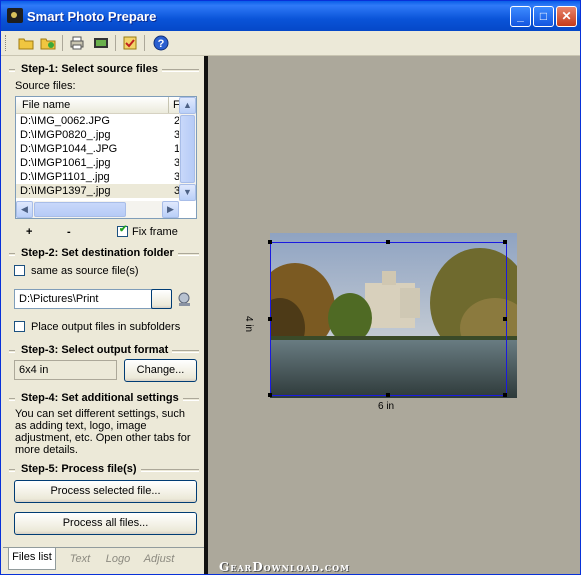  What do you see at coordinates (170, 209) in the screenshot?
I see `scroll-right-icon: ▶` at bounding box center [170, 209].